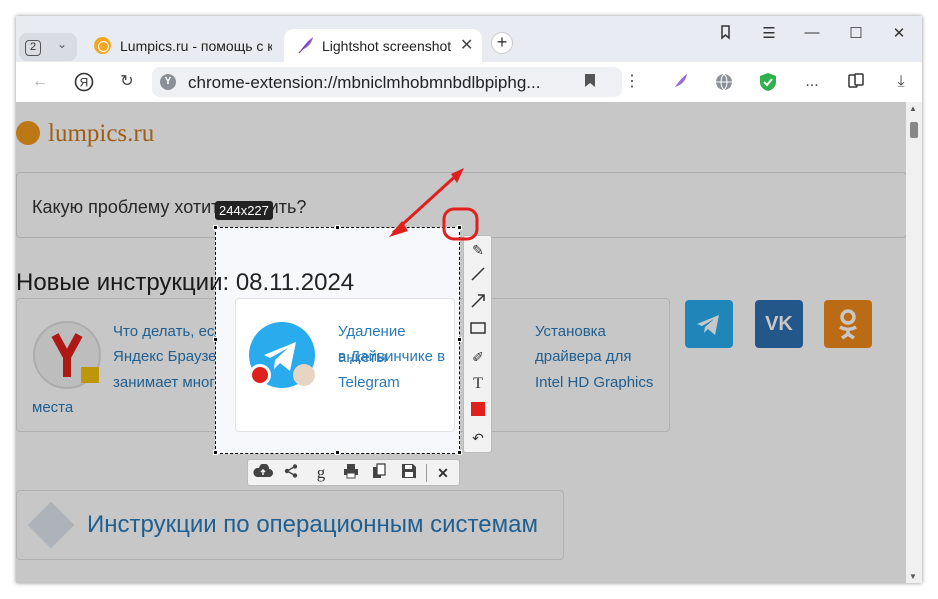 The image size is (938, 599). Describe the element at coordinates (434, 204) in the screenshot. I see `red-annotation-overlay` at that location.